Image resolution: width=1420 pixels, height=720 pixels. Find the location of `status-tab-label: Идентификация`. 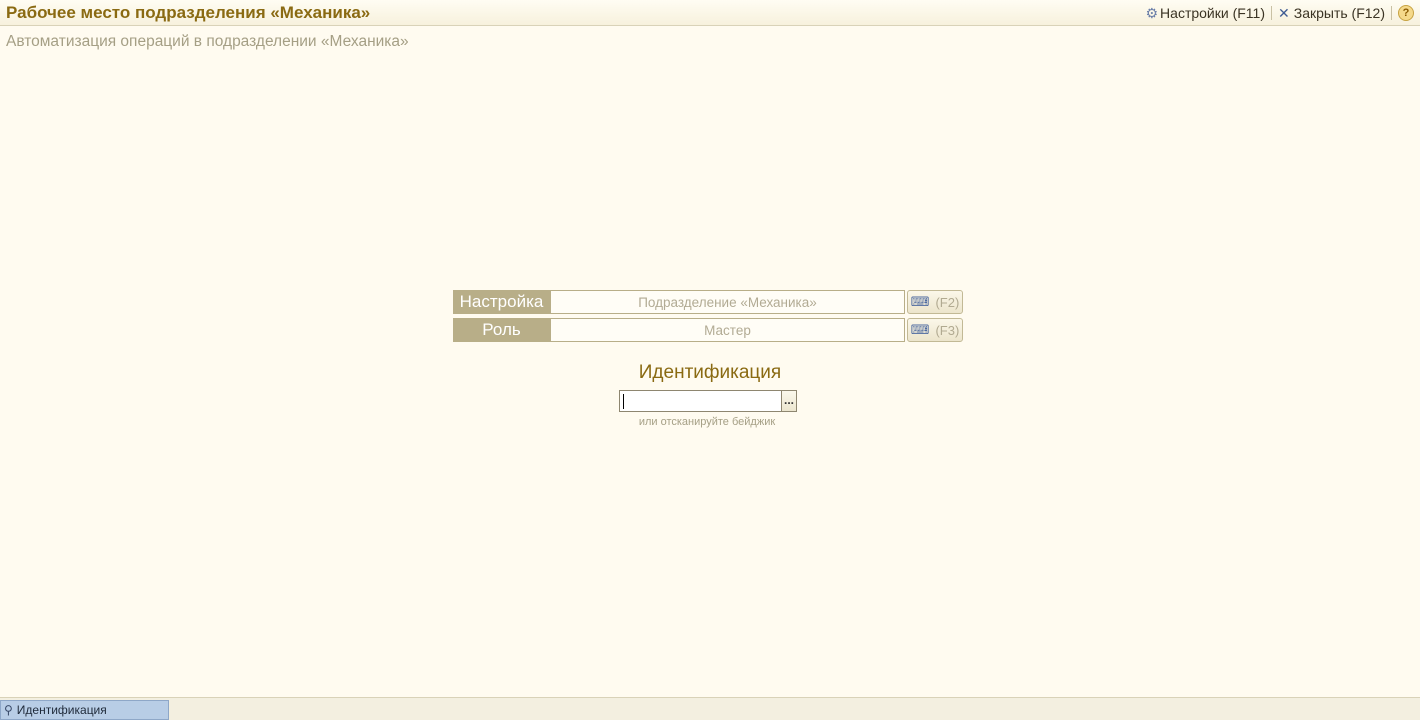

status-tab-label: Идентификация is located at coordinates (61, 710).